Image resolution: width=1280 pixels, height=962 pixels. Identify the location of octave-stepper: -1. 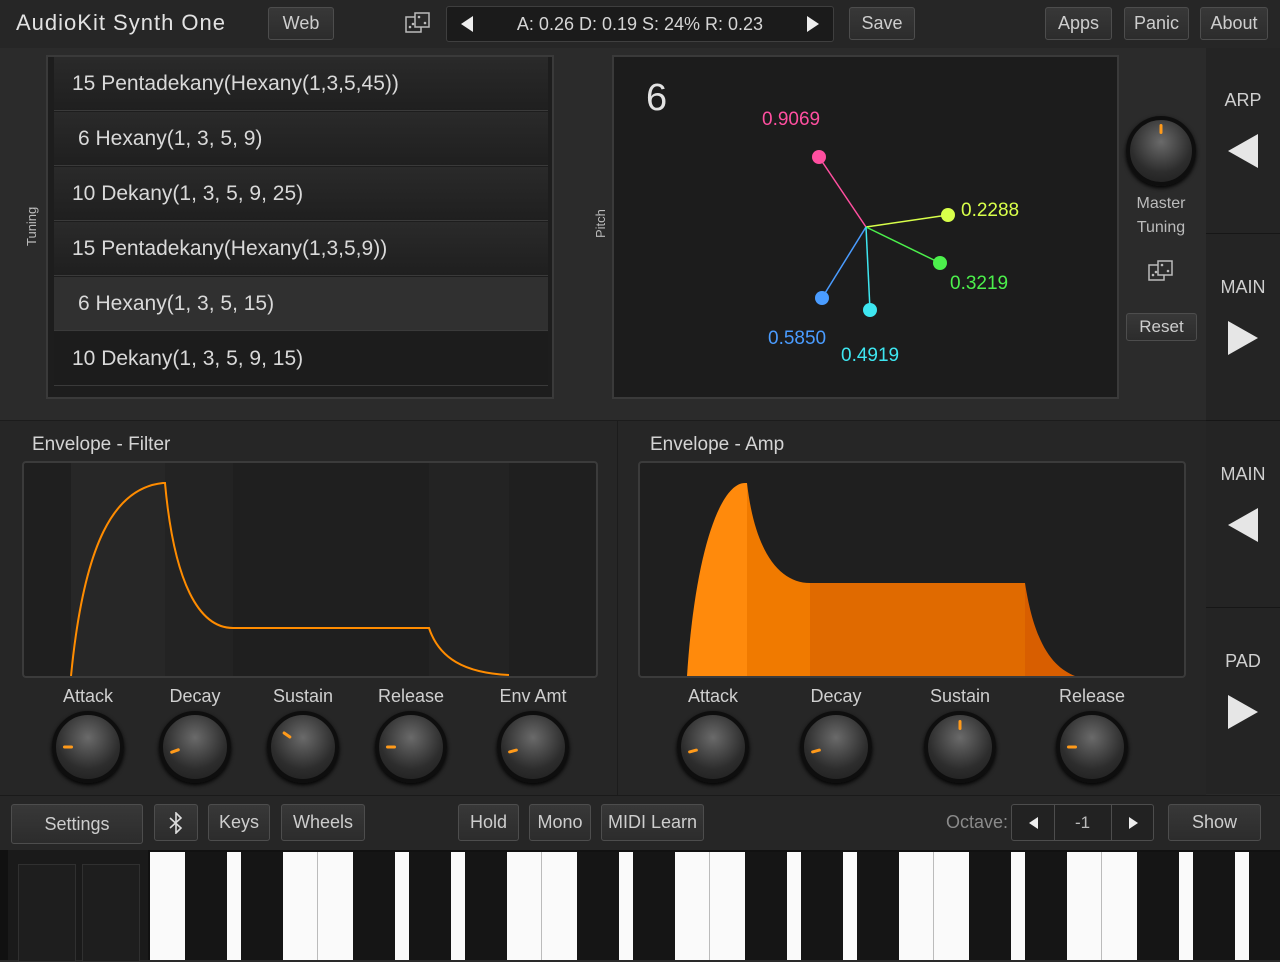
(1082, 822).